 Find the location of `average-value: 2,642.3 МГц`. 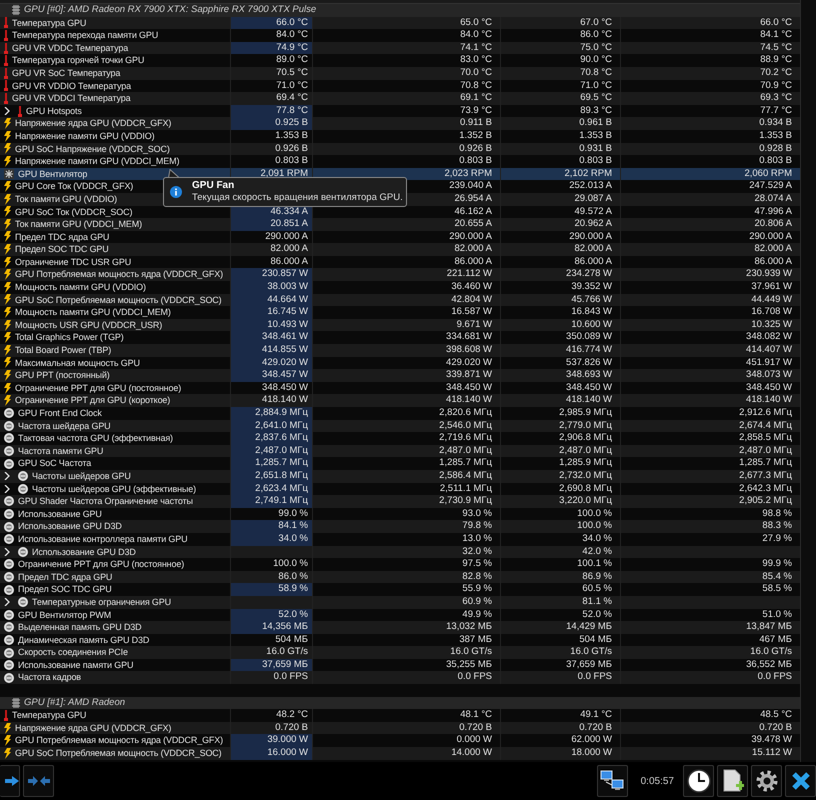

average-value: 2,642.3 МГц is located at coordinates (765, 488).